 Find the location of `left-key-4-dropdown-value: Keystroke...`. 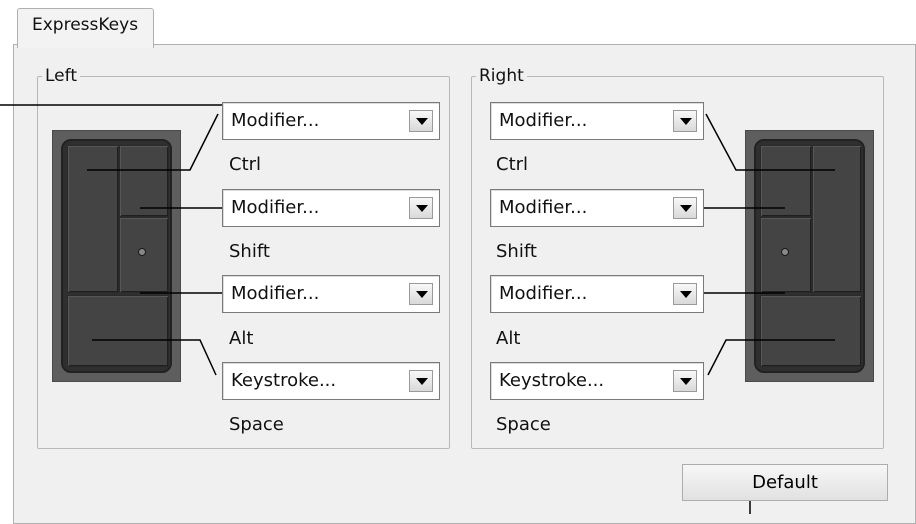

left-key-4-dropdown-value: Keystroke... is located at coordinates (284, 380).